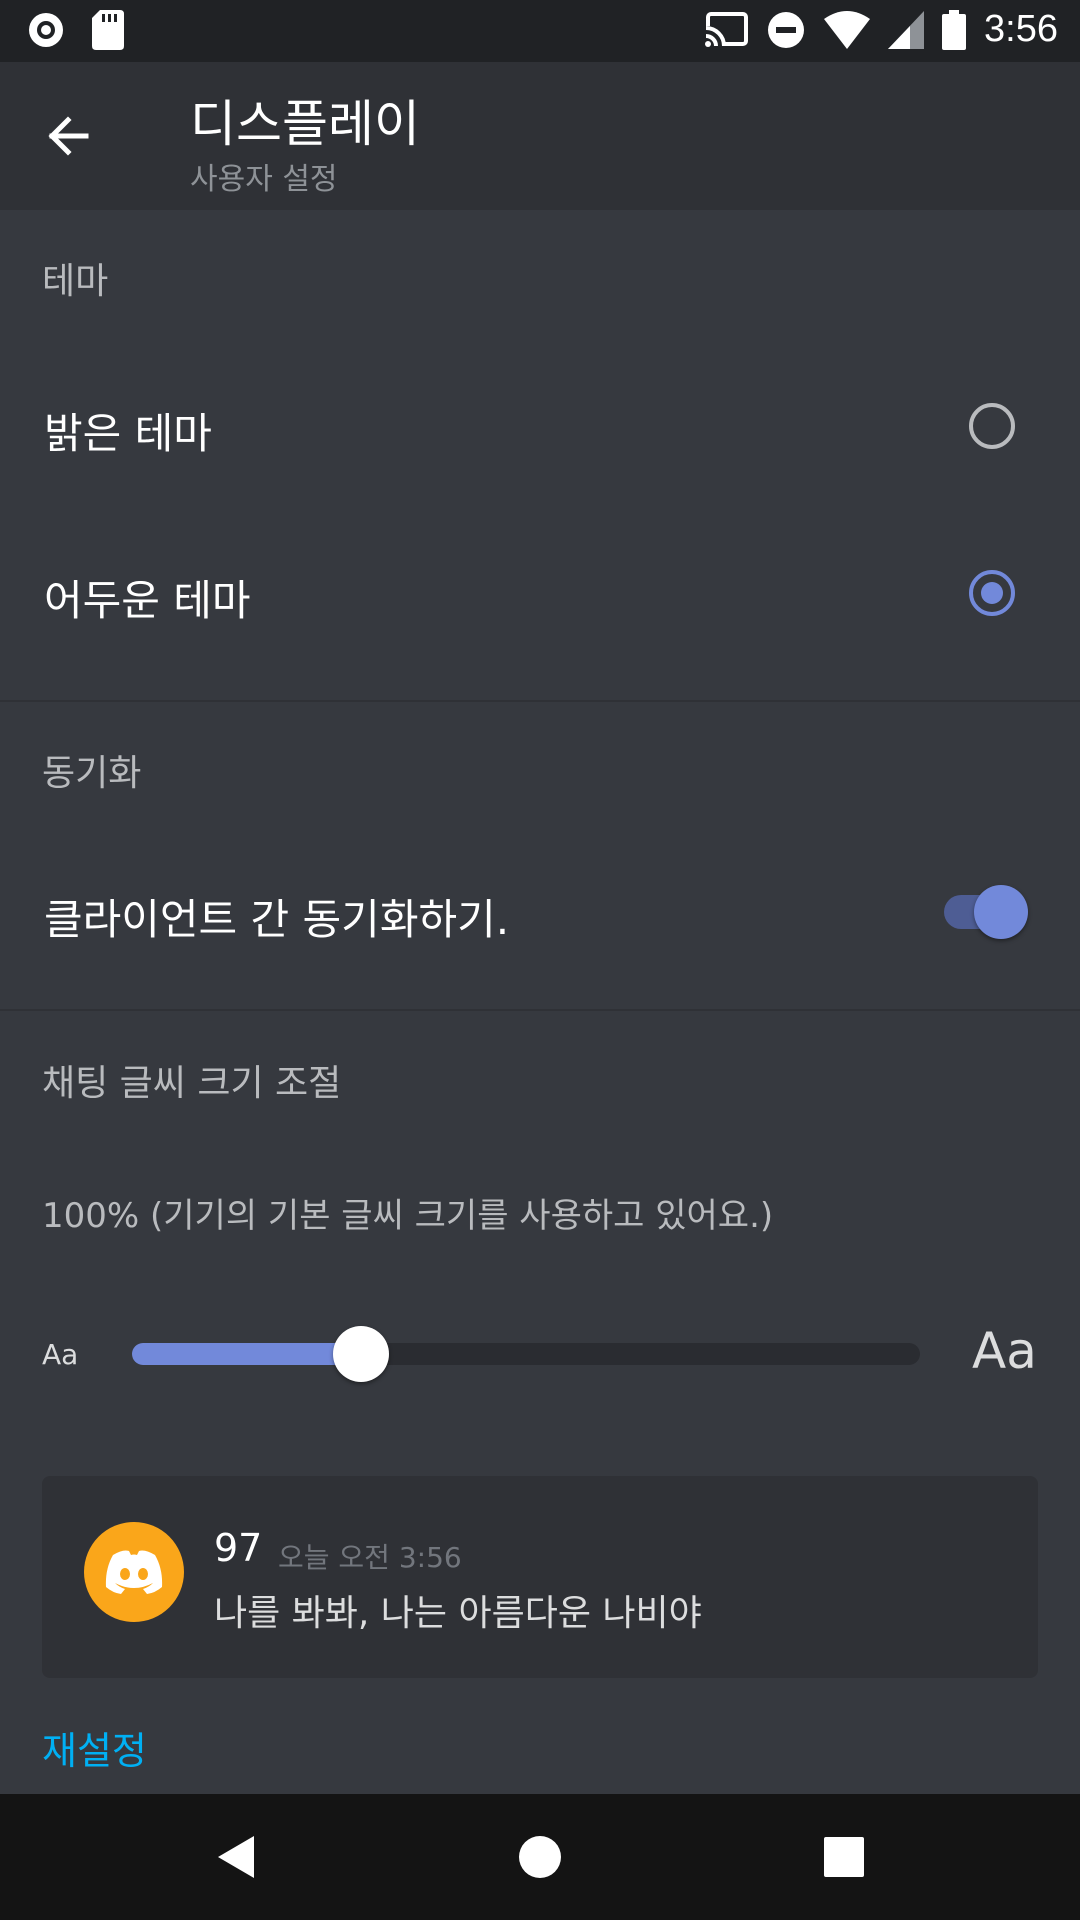 The height and width of the screenshot is (1920, 1080). What do you see at coordinates (264, 179) in the screenshot?
I see `page-subtitle: 사용자 설정` at bounding box center [264, 179].